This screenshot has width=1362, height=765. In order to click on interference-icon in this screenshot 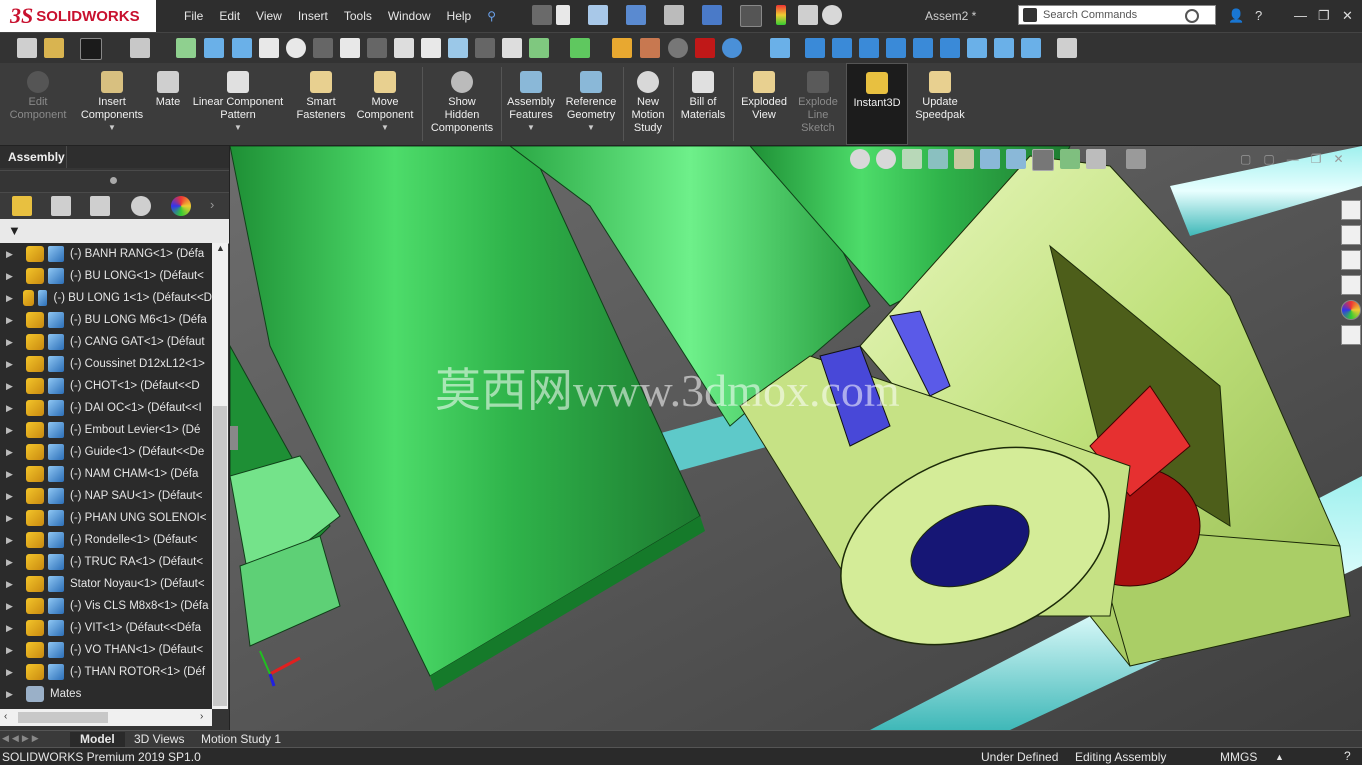, I will do `click(296, 48)`.